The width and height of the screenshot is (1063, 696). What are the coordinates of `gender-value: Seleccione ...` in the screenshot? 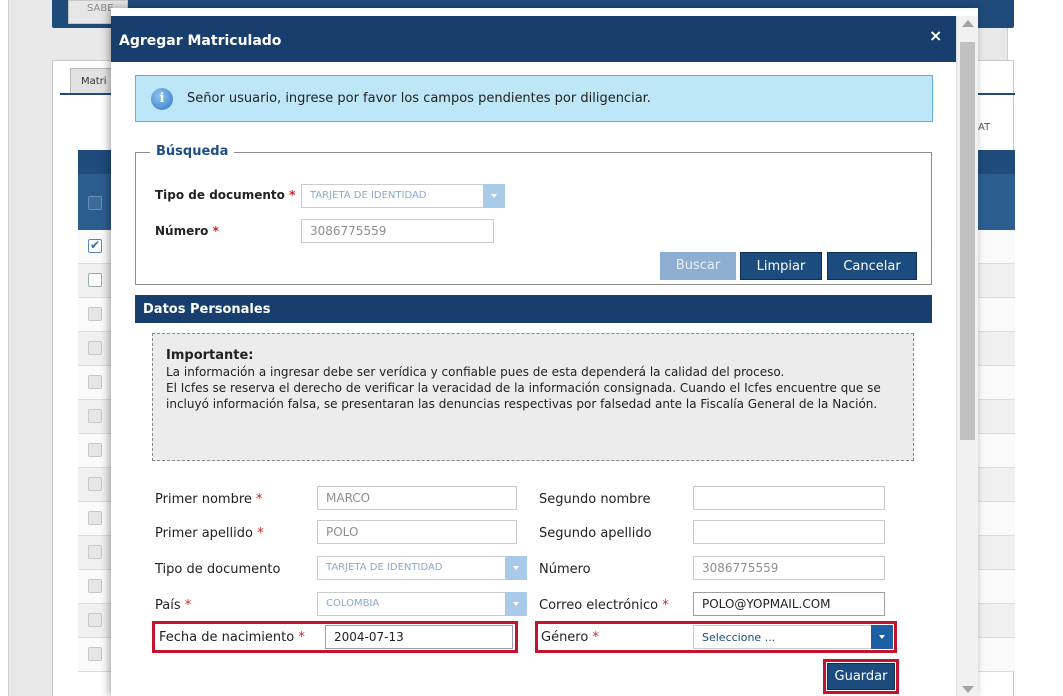 It's located at (739, 637).